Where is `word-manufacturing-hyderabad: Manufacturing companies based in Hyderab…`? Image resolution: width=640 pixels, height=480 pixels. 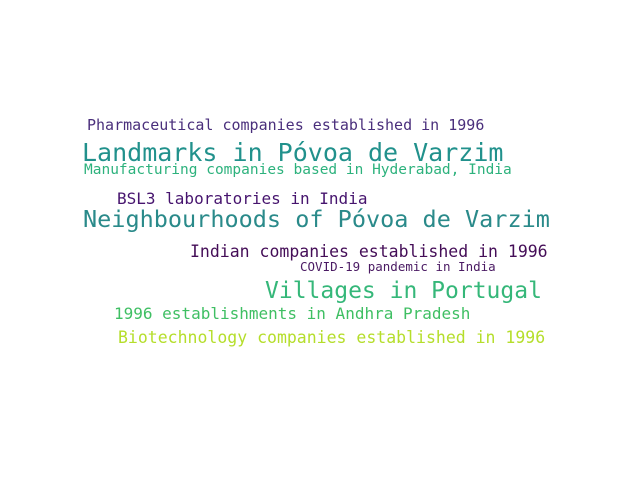 word-manufacturing-hyderabad: Manufacturing companies based in Hyderab… is located at coordinates (298, 170).